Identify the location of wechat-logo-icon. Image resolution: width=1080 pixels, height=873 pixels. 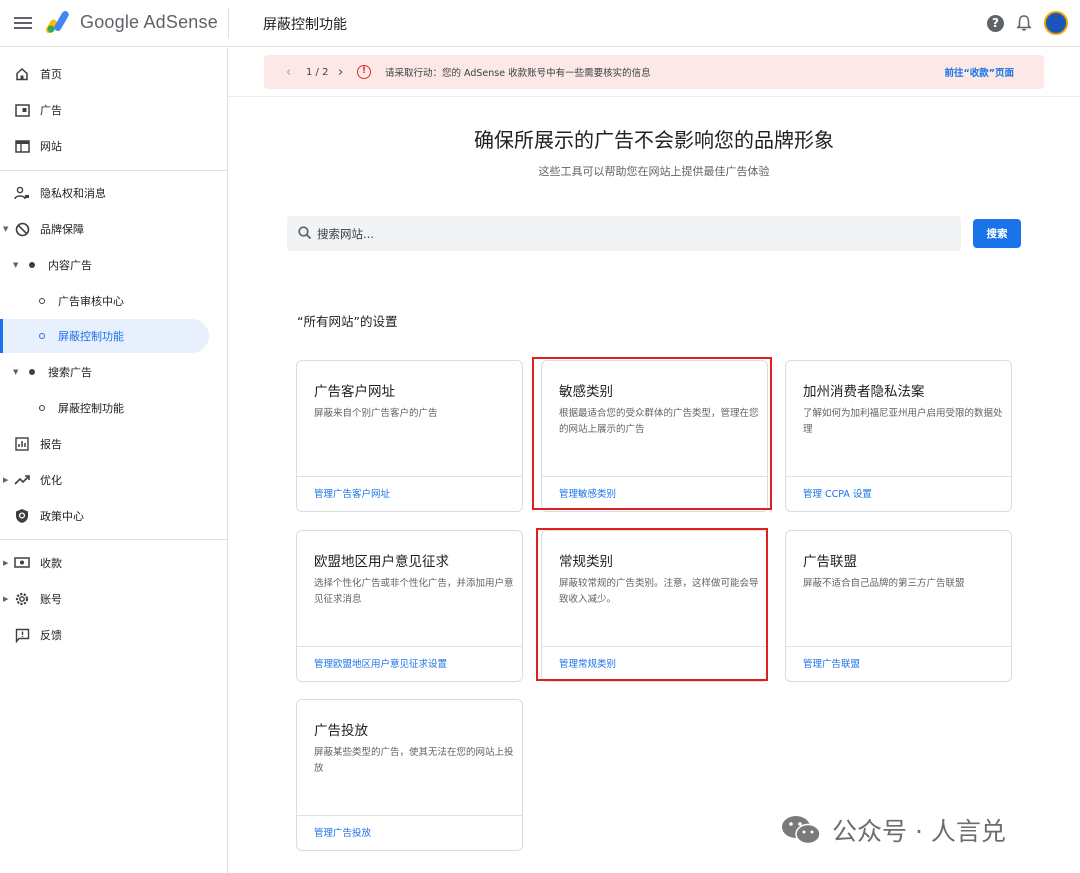
(801, 830).